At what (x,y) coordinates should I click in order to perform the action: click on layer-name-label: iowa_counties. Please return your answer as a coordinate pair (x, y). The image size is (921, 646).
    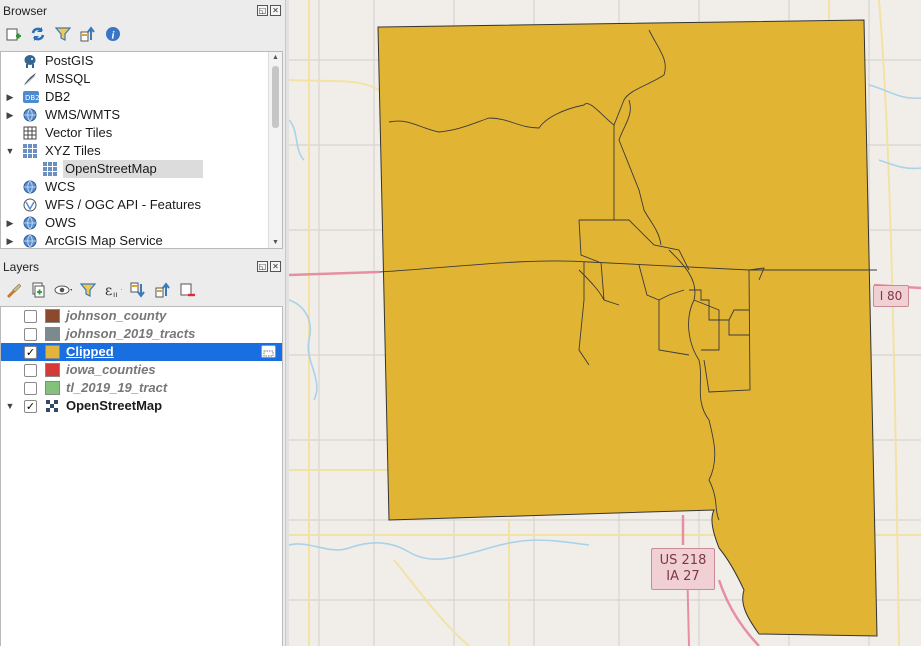
    Looking at the image, I should click on (111, 369).